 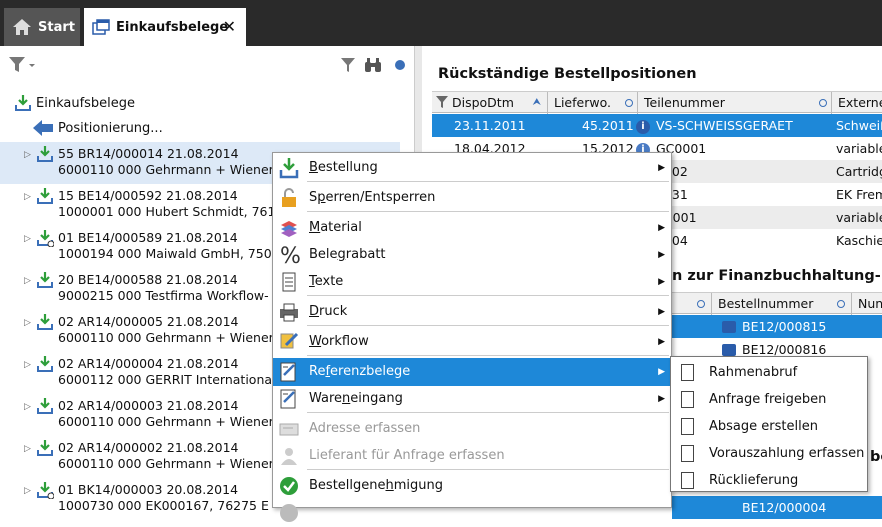 I want to click on menu-item-label: Sperren/Entsperren, so click(x=372, y=197).